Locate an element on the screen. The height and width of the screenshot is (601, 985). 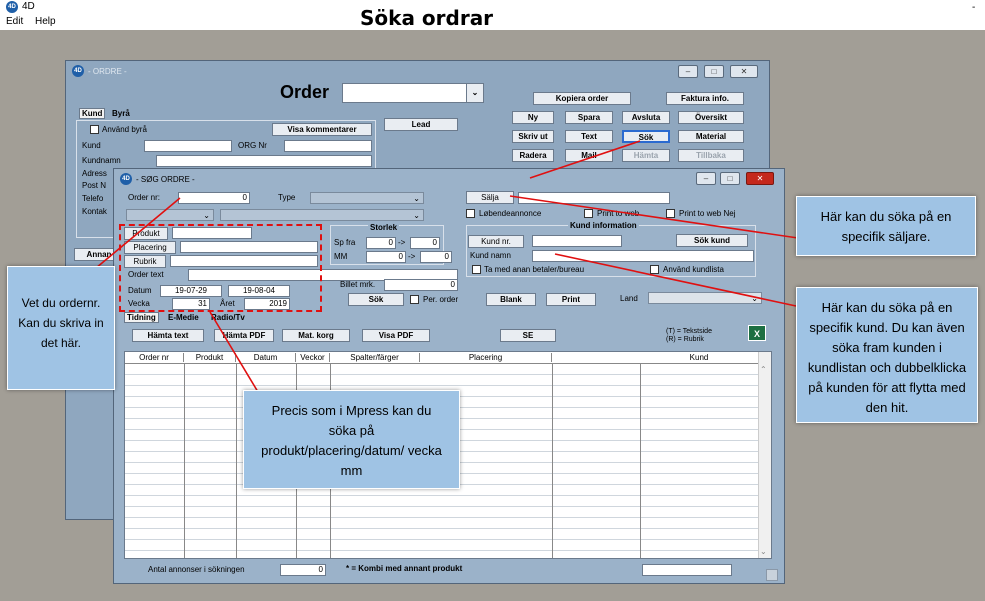
combo-note: * = Kombi med annant produkt is located at coordinates (404, 568).